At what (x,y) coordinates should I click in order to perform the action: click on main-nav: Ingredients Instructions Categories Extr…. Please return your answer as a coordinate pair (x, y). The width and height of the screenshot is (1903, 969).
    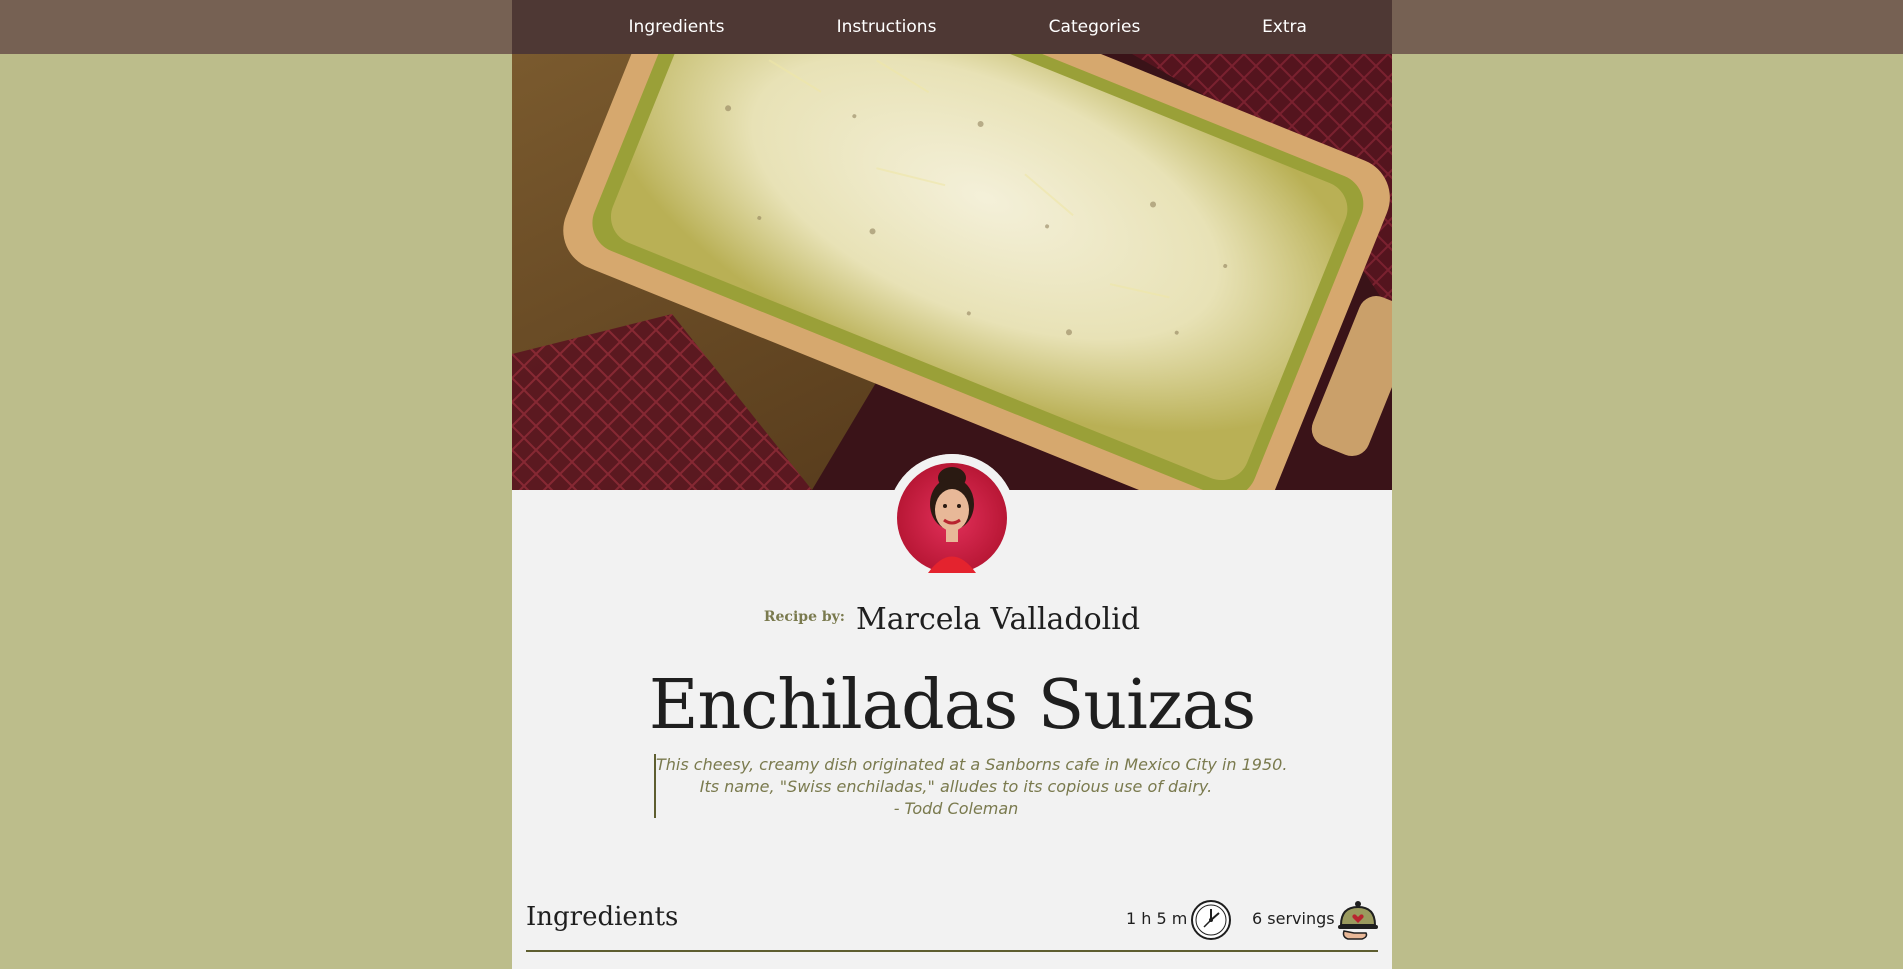
    Looking at the image, I should click on (952, 27).